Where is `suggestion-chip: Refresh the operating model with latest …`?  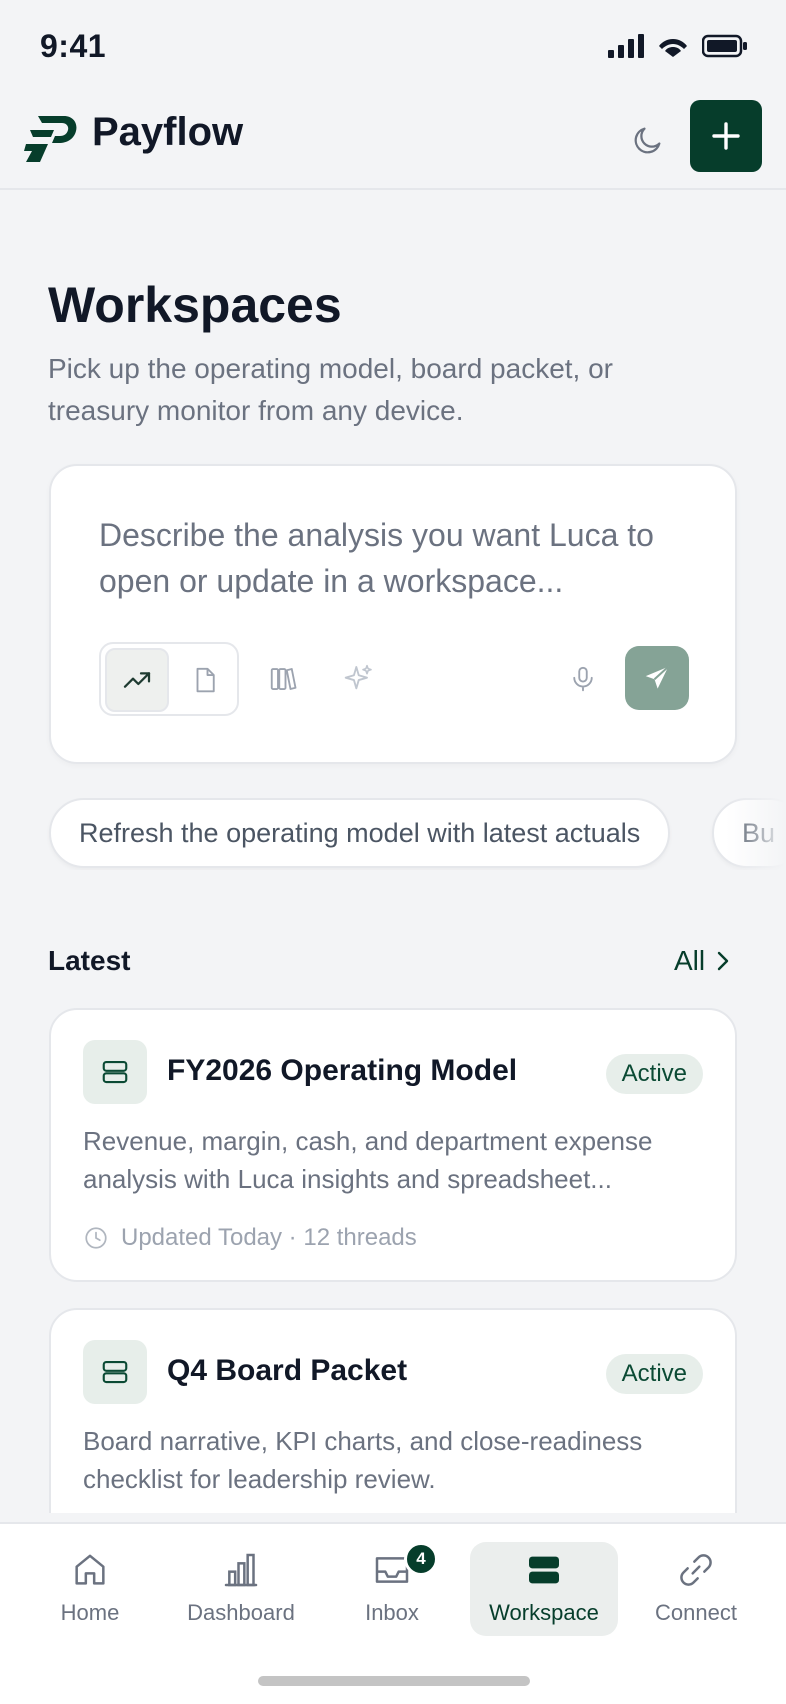 suggestion-chip: Refresh the operating model with latest … is located at coordinates (360, 833).